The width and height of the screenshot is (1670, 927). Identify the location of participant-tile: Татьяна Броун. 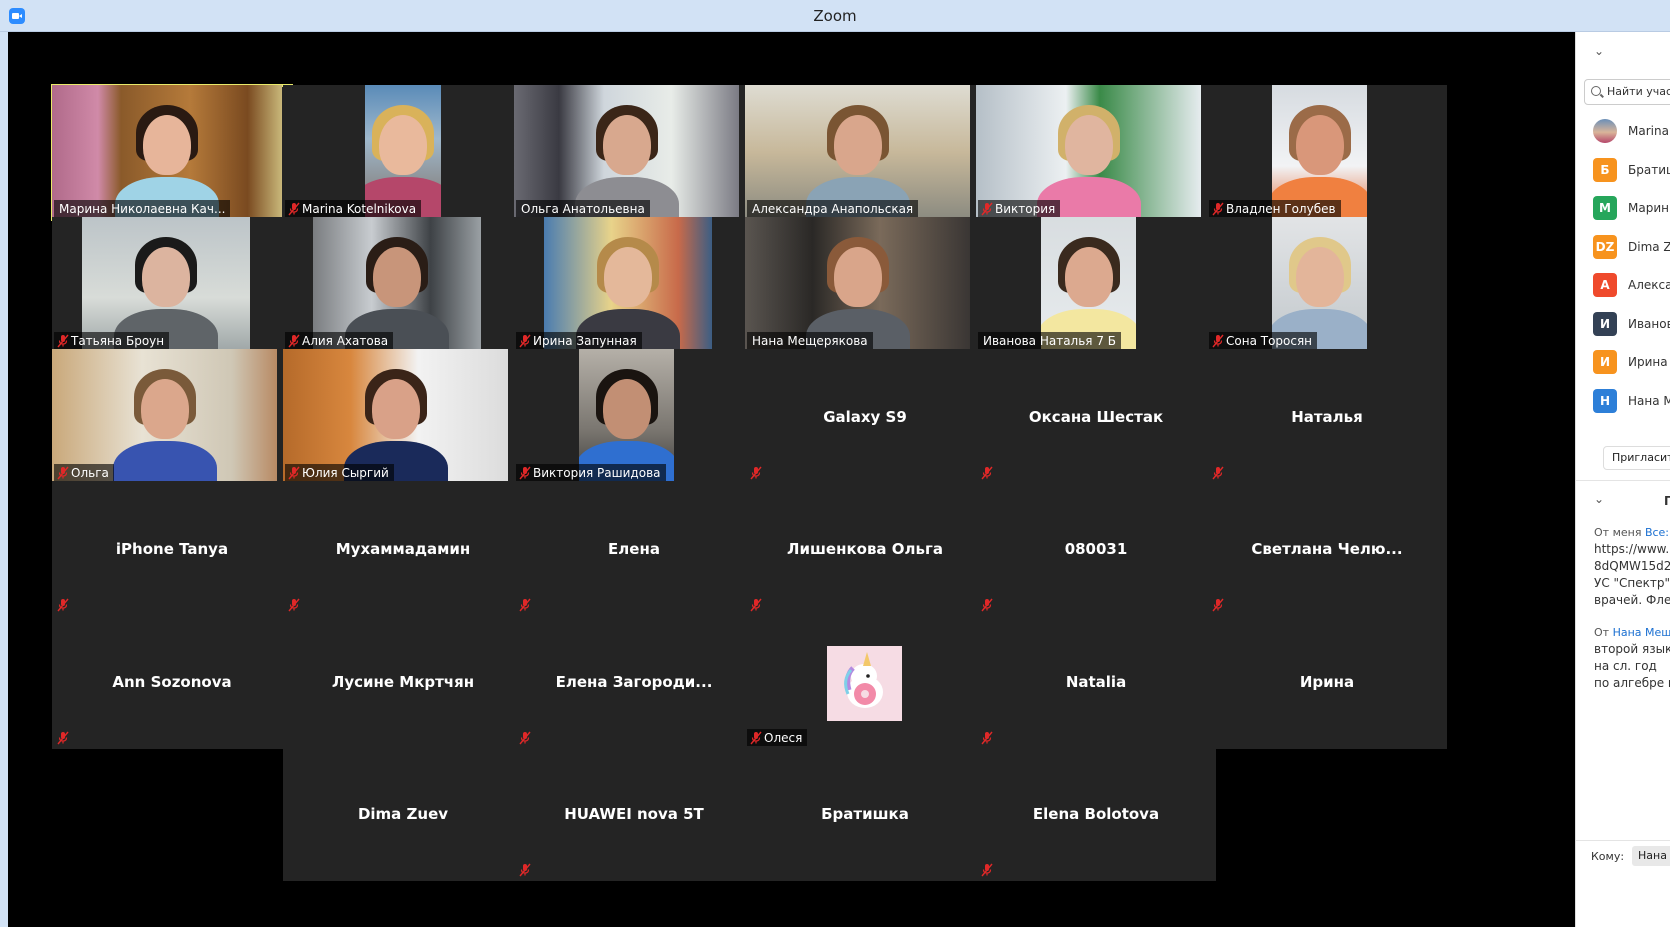
(172, 284).